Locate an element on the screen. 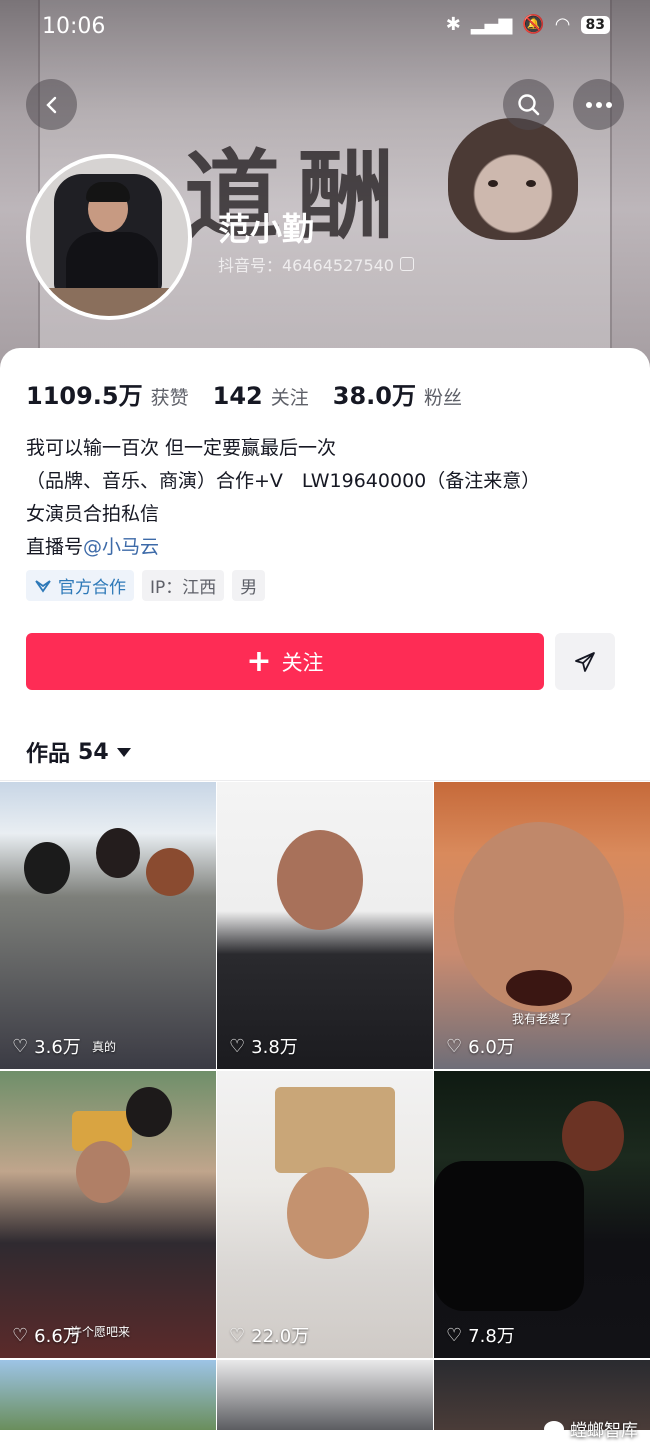 The height and width of the screenshot is (1445, 650). stat-label: 粉丝 is located at coordinates (442, 398).